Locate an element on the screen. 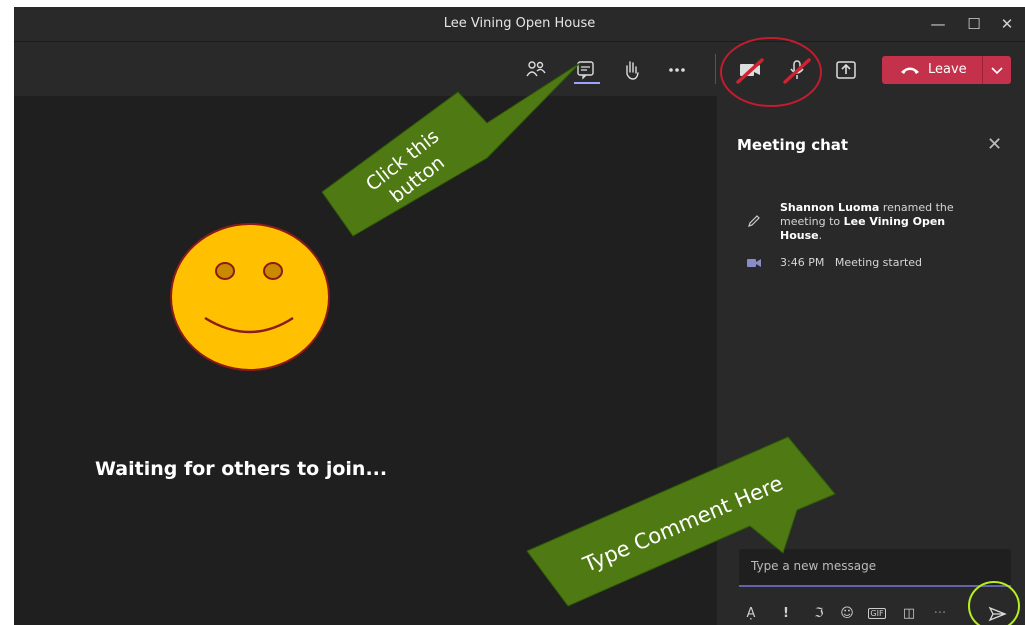  video-icon is located at coordinates (754, 263).